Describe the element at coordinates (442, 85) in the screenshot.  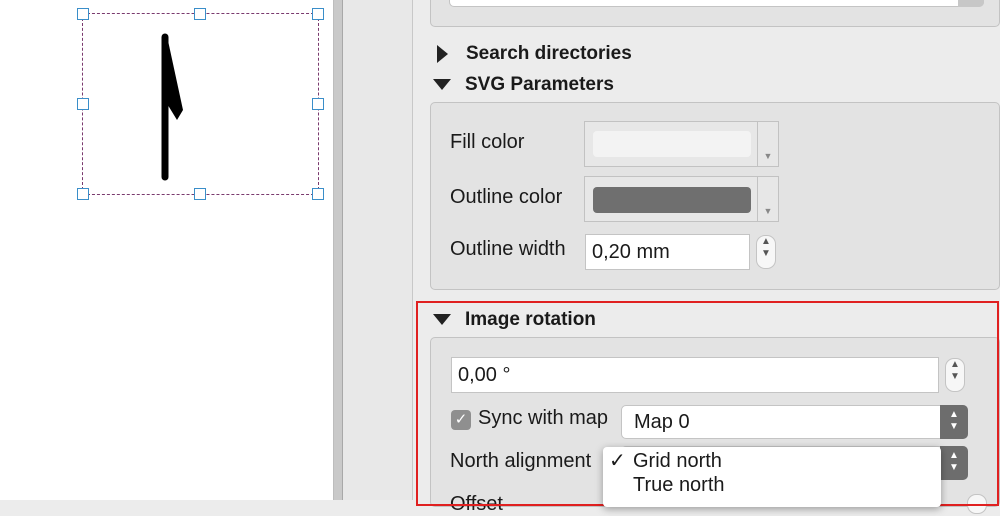
I see `collapse-triangle-icon` at that location.